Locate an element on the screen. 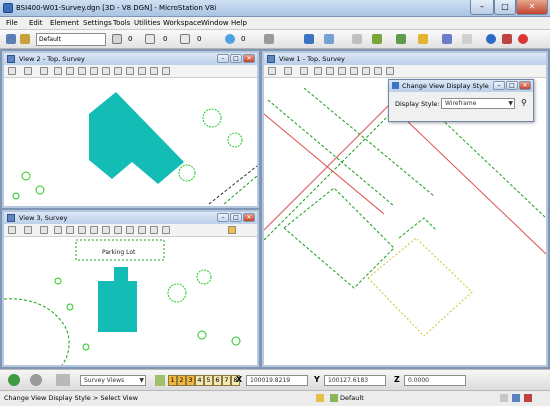 This screenshot has height=406, width=550. view-2-minimize-button: – is located at coordinates (223, 58).